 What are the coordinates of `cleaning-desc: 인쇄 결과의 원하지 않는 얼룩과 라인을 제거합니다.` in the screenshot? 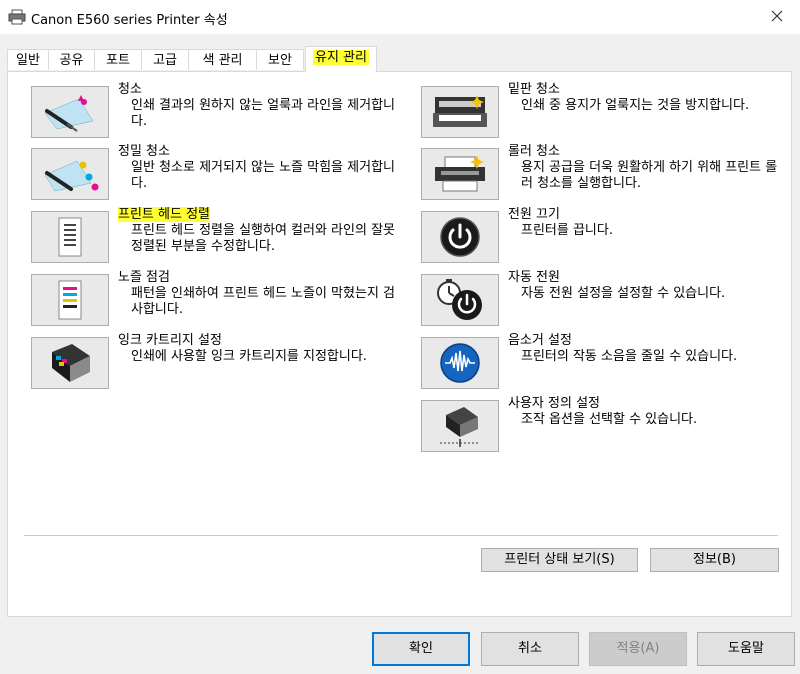 It's located at (263, 113).